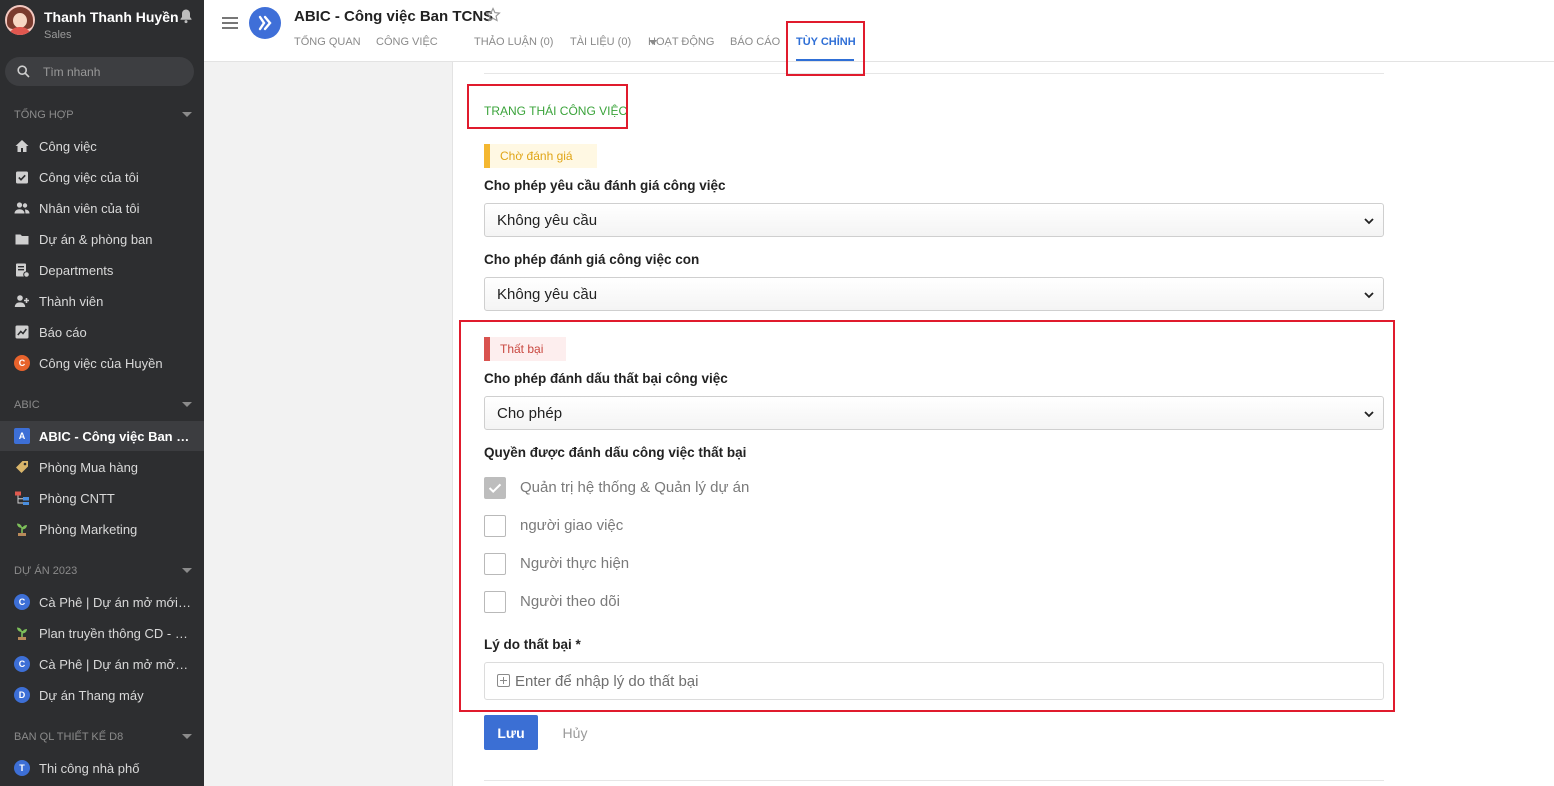 The width and height of the screenshot is (1554, 786). Describe the element at coordinates (113, 71) in the screenshot. I see `search-input` at that location.